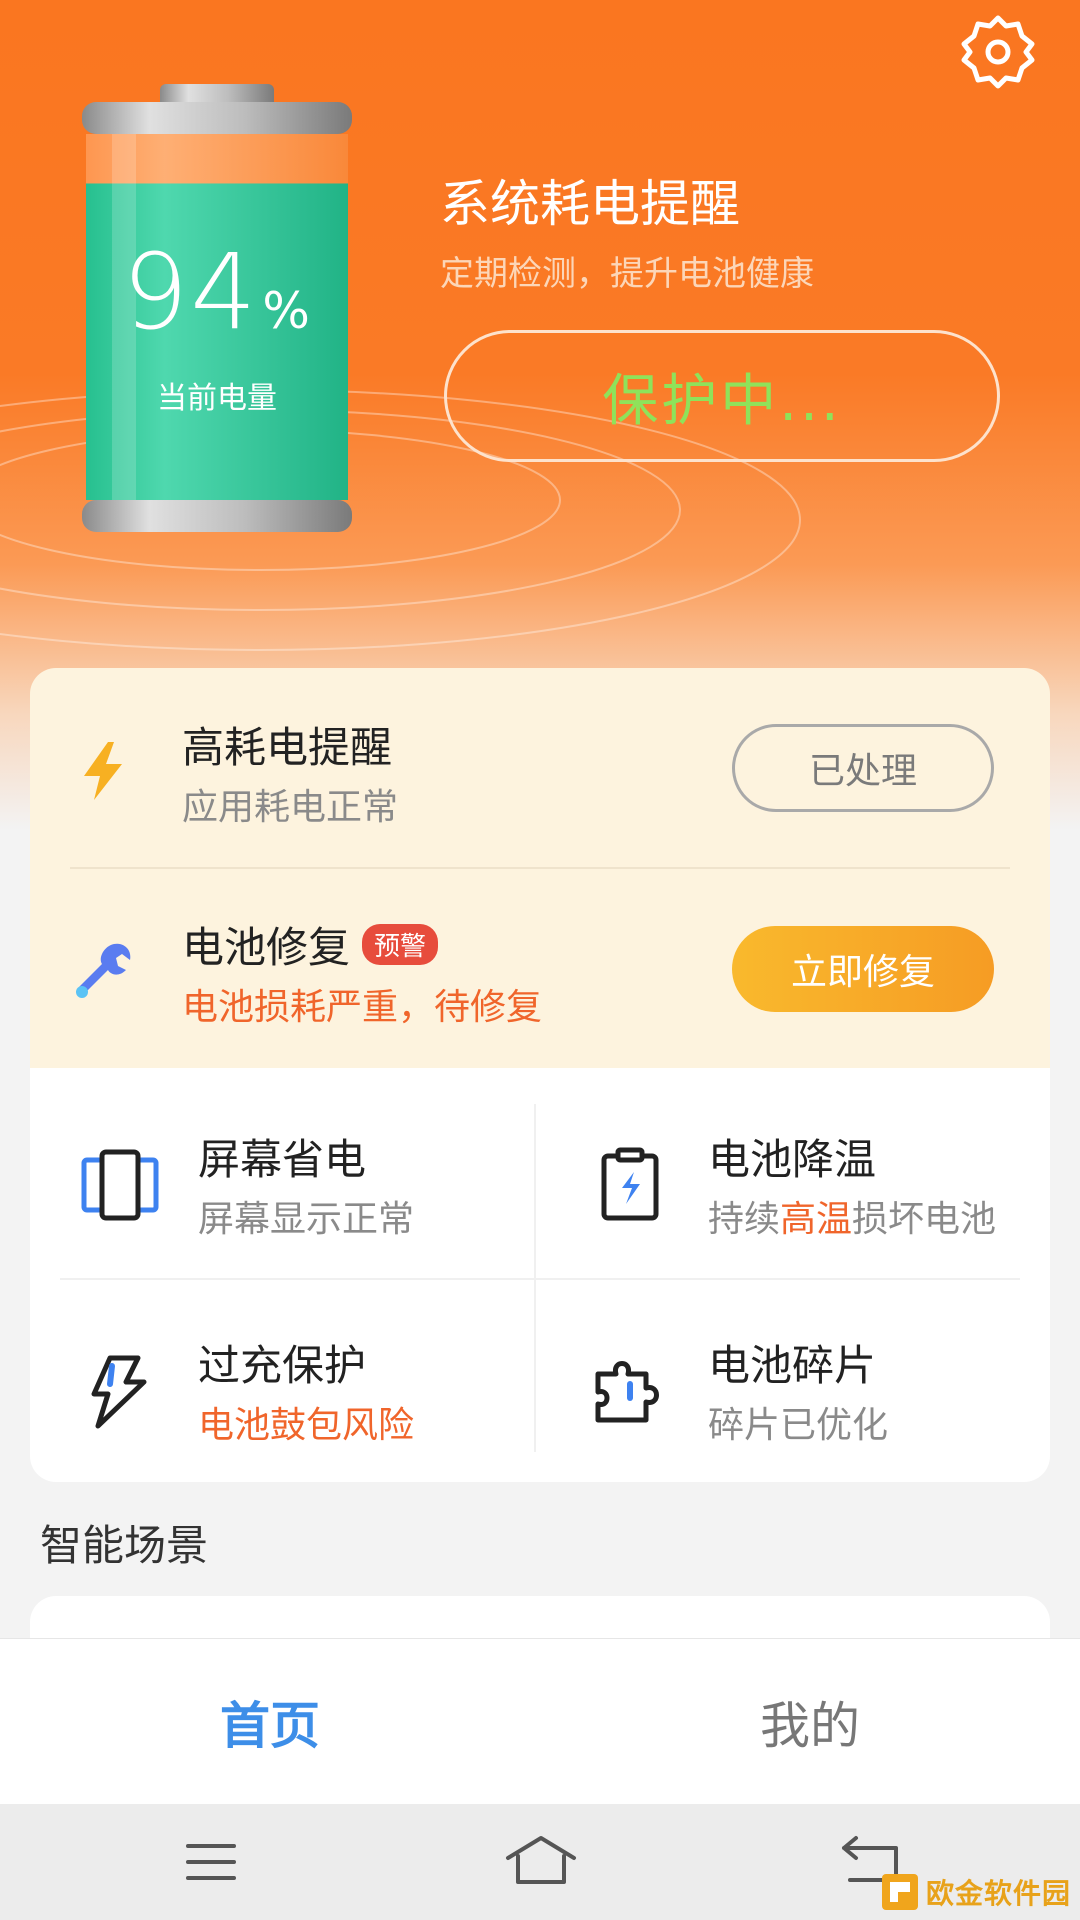 The width and height of the screenshot is (1080, 1920). I want to click on alert-subtitle: 应用耗电正常, so click(290, 807).